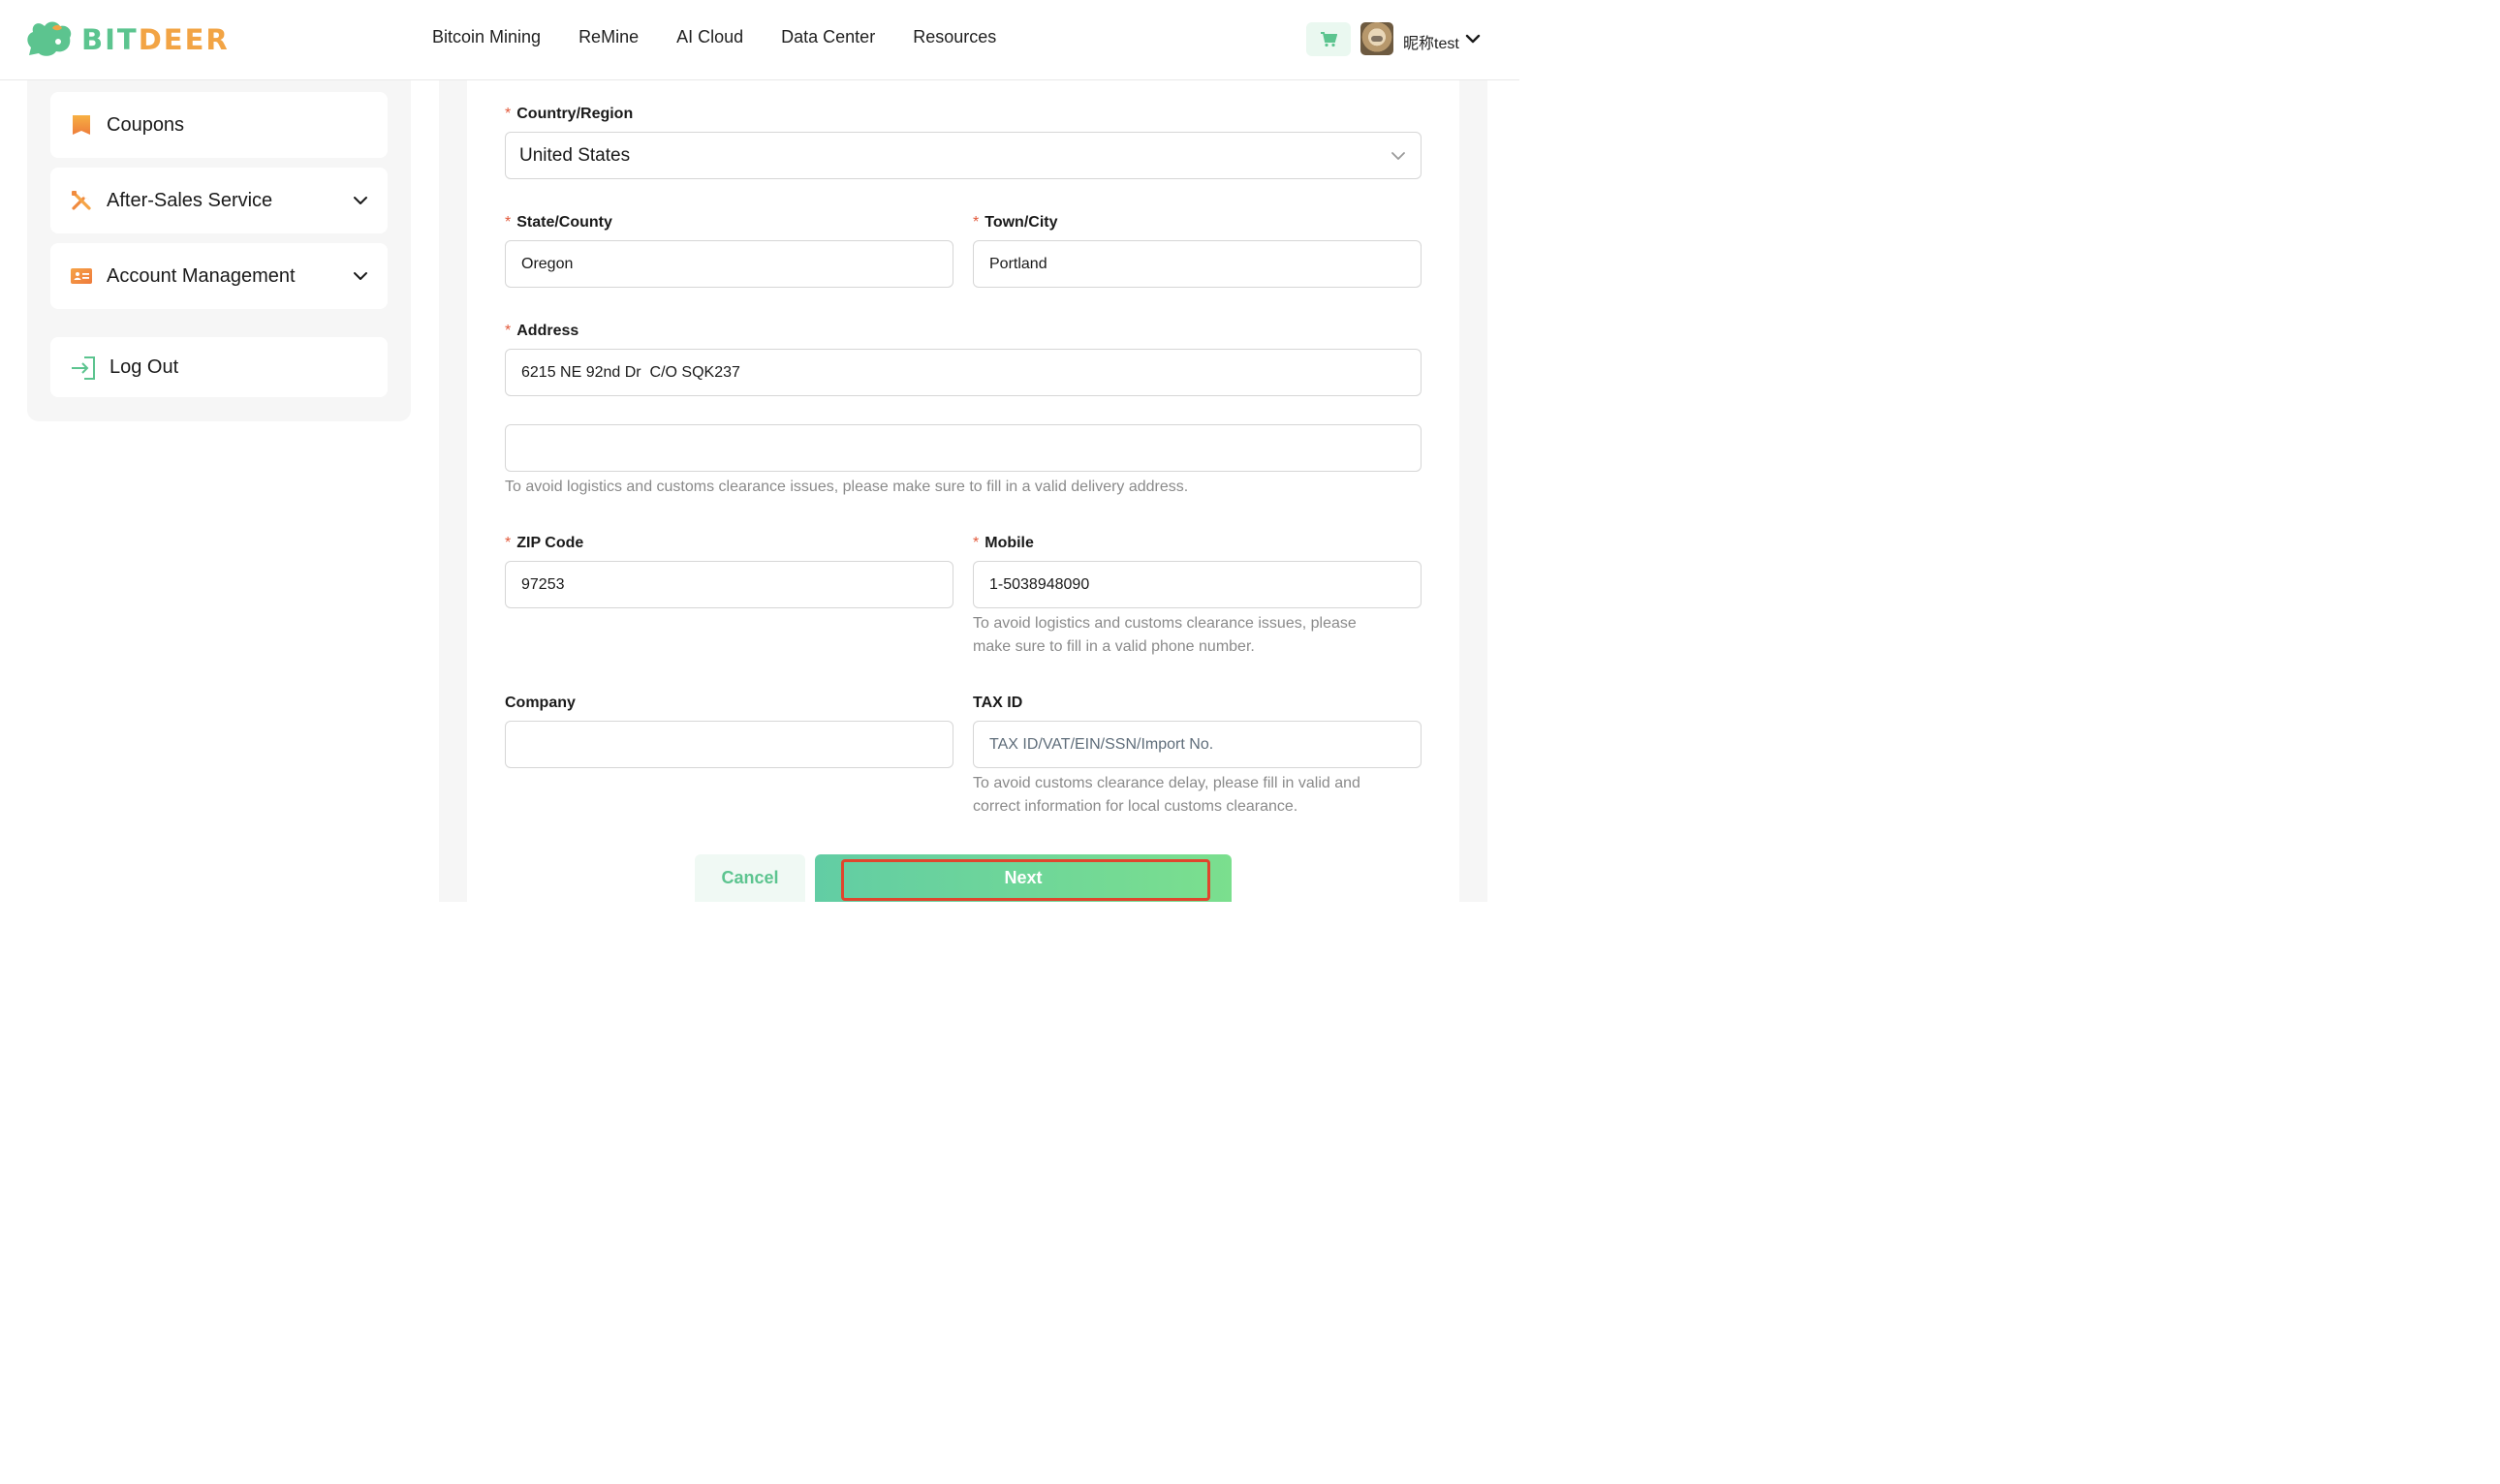 This screenshot has height=1484, width=2500. Describe the element at coordinates (219, 125) in the screenshot. I see `sidebar-item-coupons: Coupons` at that location.